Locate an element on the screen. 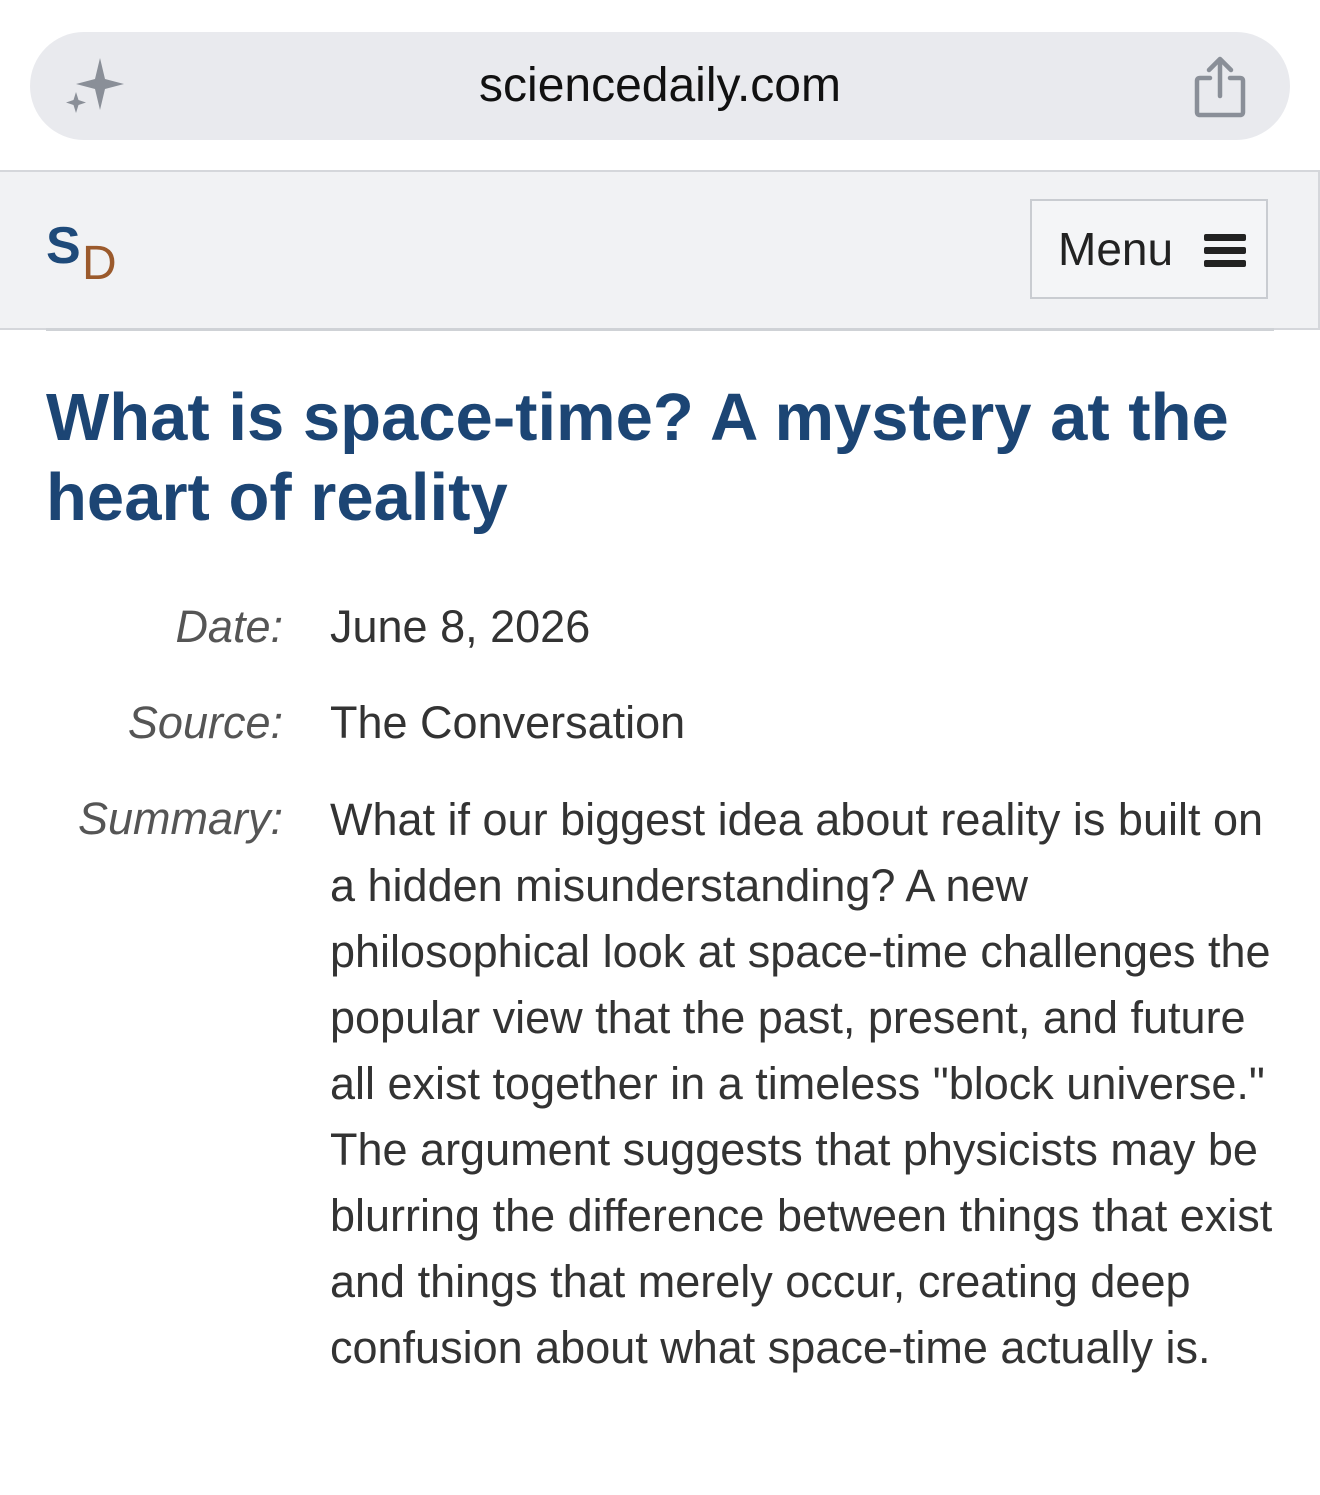  url-text: sciencedaily.com is located at coordinates (660, 86).